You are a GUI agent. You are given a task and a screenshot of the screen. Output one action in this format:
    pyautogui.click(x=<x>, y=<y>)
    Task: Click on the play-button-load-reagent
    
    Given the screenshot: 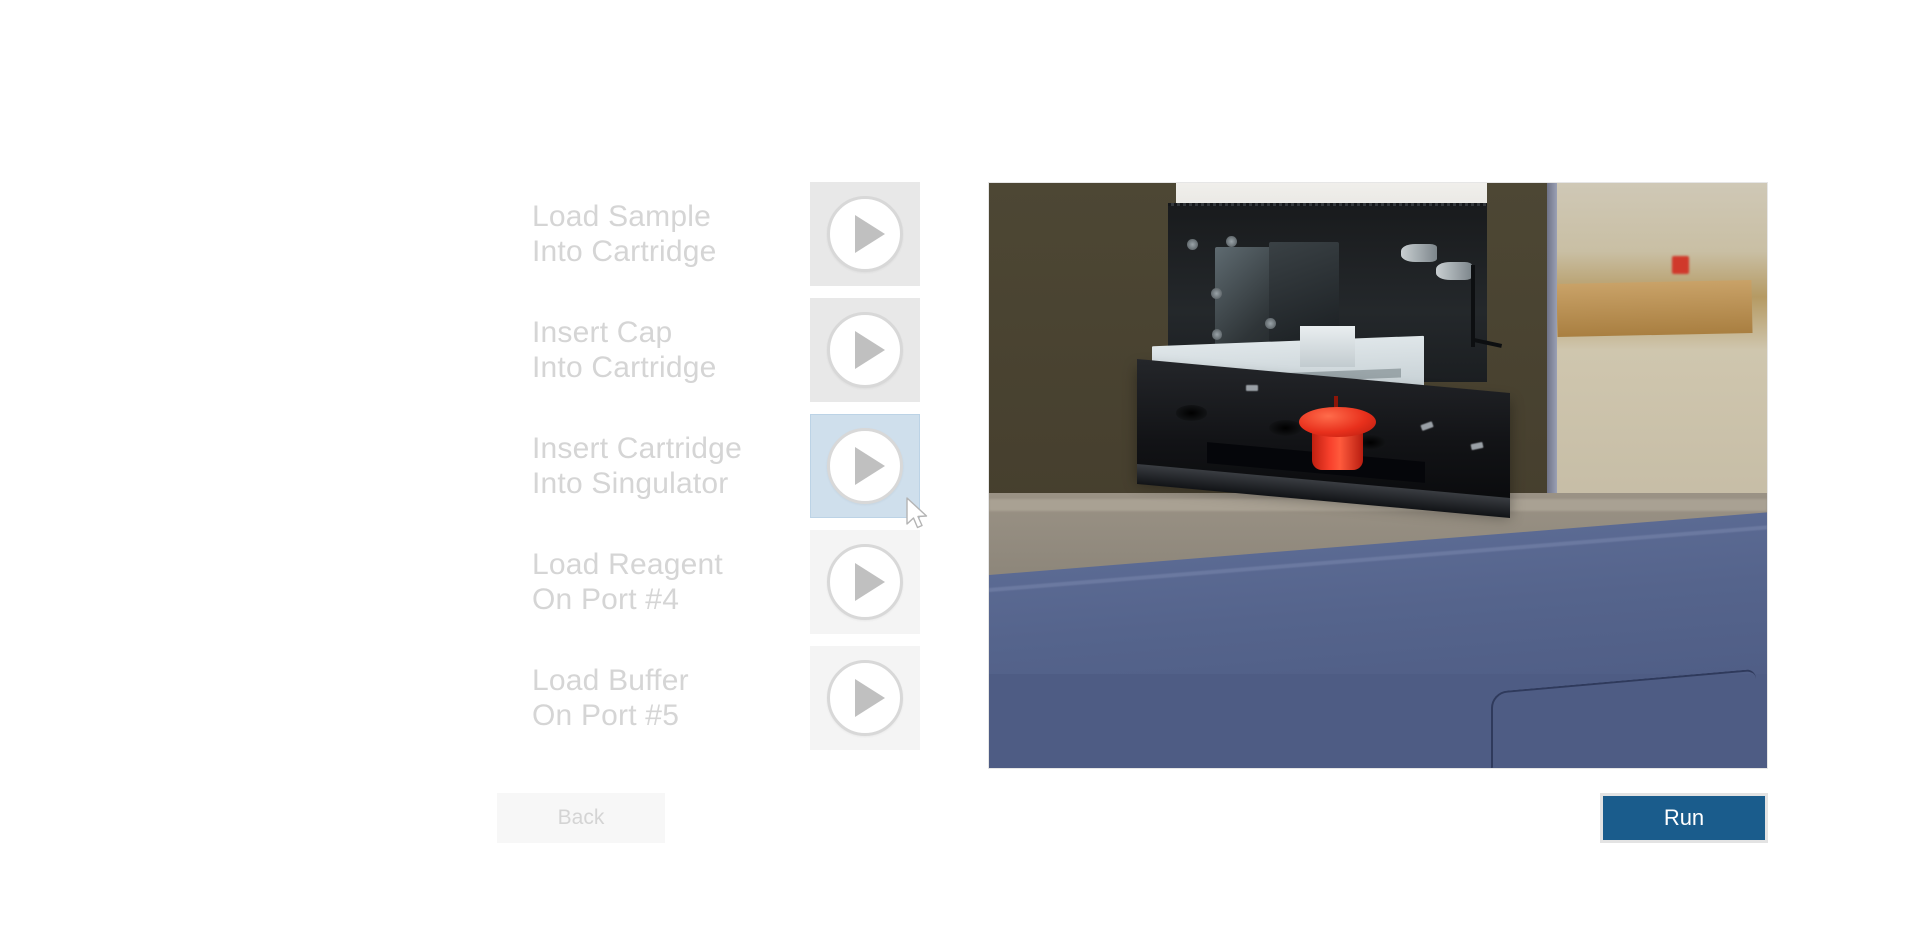 What is the action you would take?
    pyautogui.click(x=865, y=582)
    